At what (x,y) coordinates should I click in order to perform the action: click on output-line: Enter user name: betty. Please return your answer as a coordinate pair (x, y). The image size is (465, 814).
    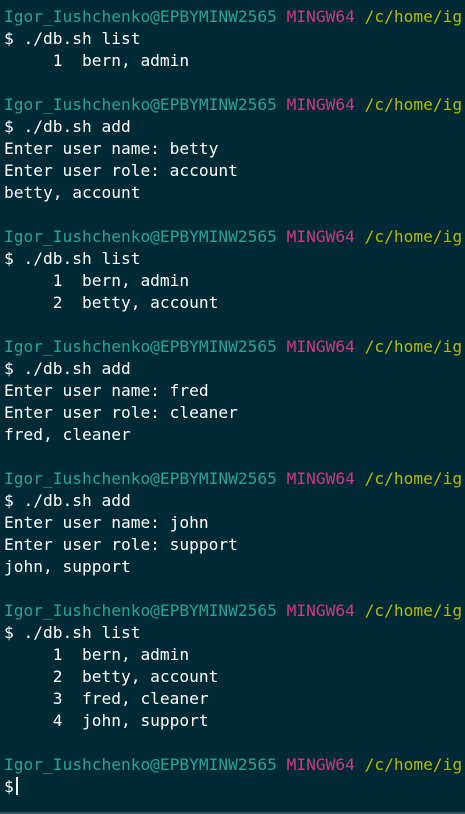
    Looking at the image, I should click on (111, 148).